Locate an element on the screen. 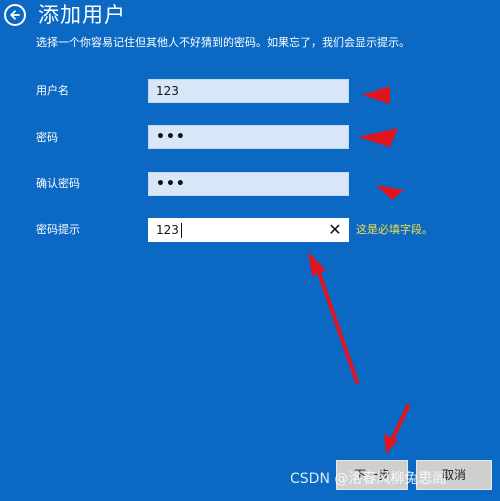 Image resolution: width=500 pixels, height=501 pixels. annotation-arrow-password is located at coordinates (378, 137).